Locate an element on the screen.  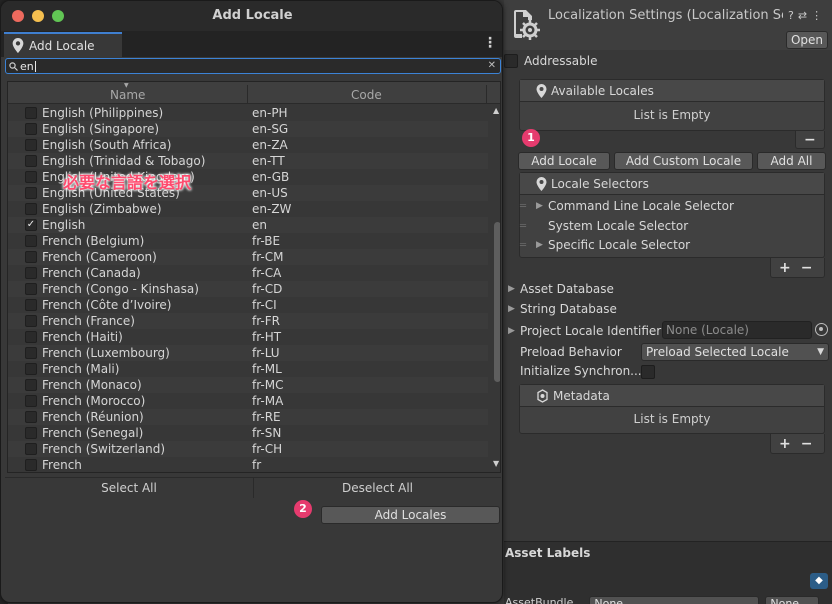
table-row: French fr is located at coordinates (248, 464).